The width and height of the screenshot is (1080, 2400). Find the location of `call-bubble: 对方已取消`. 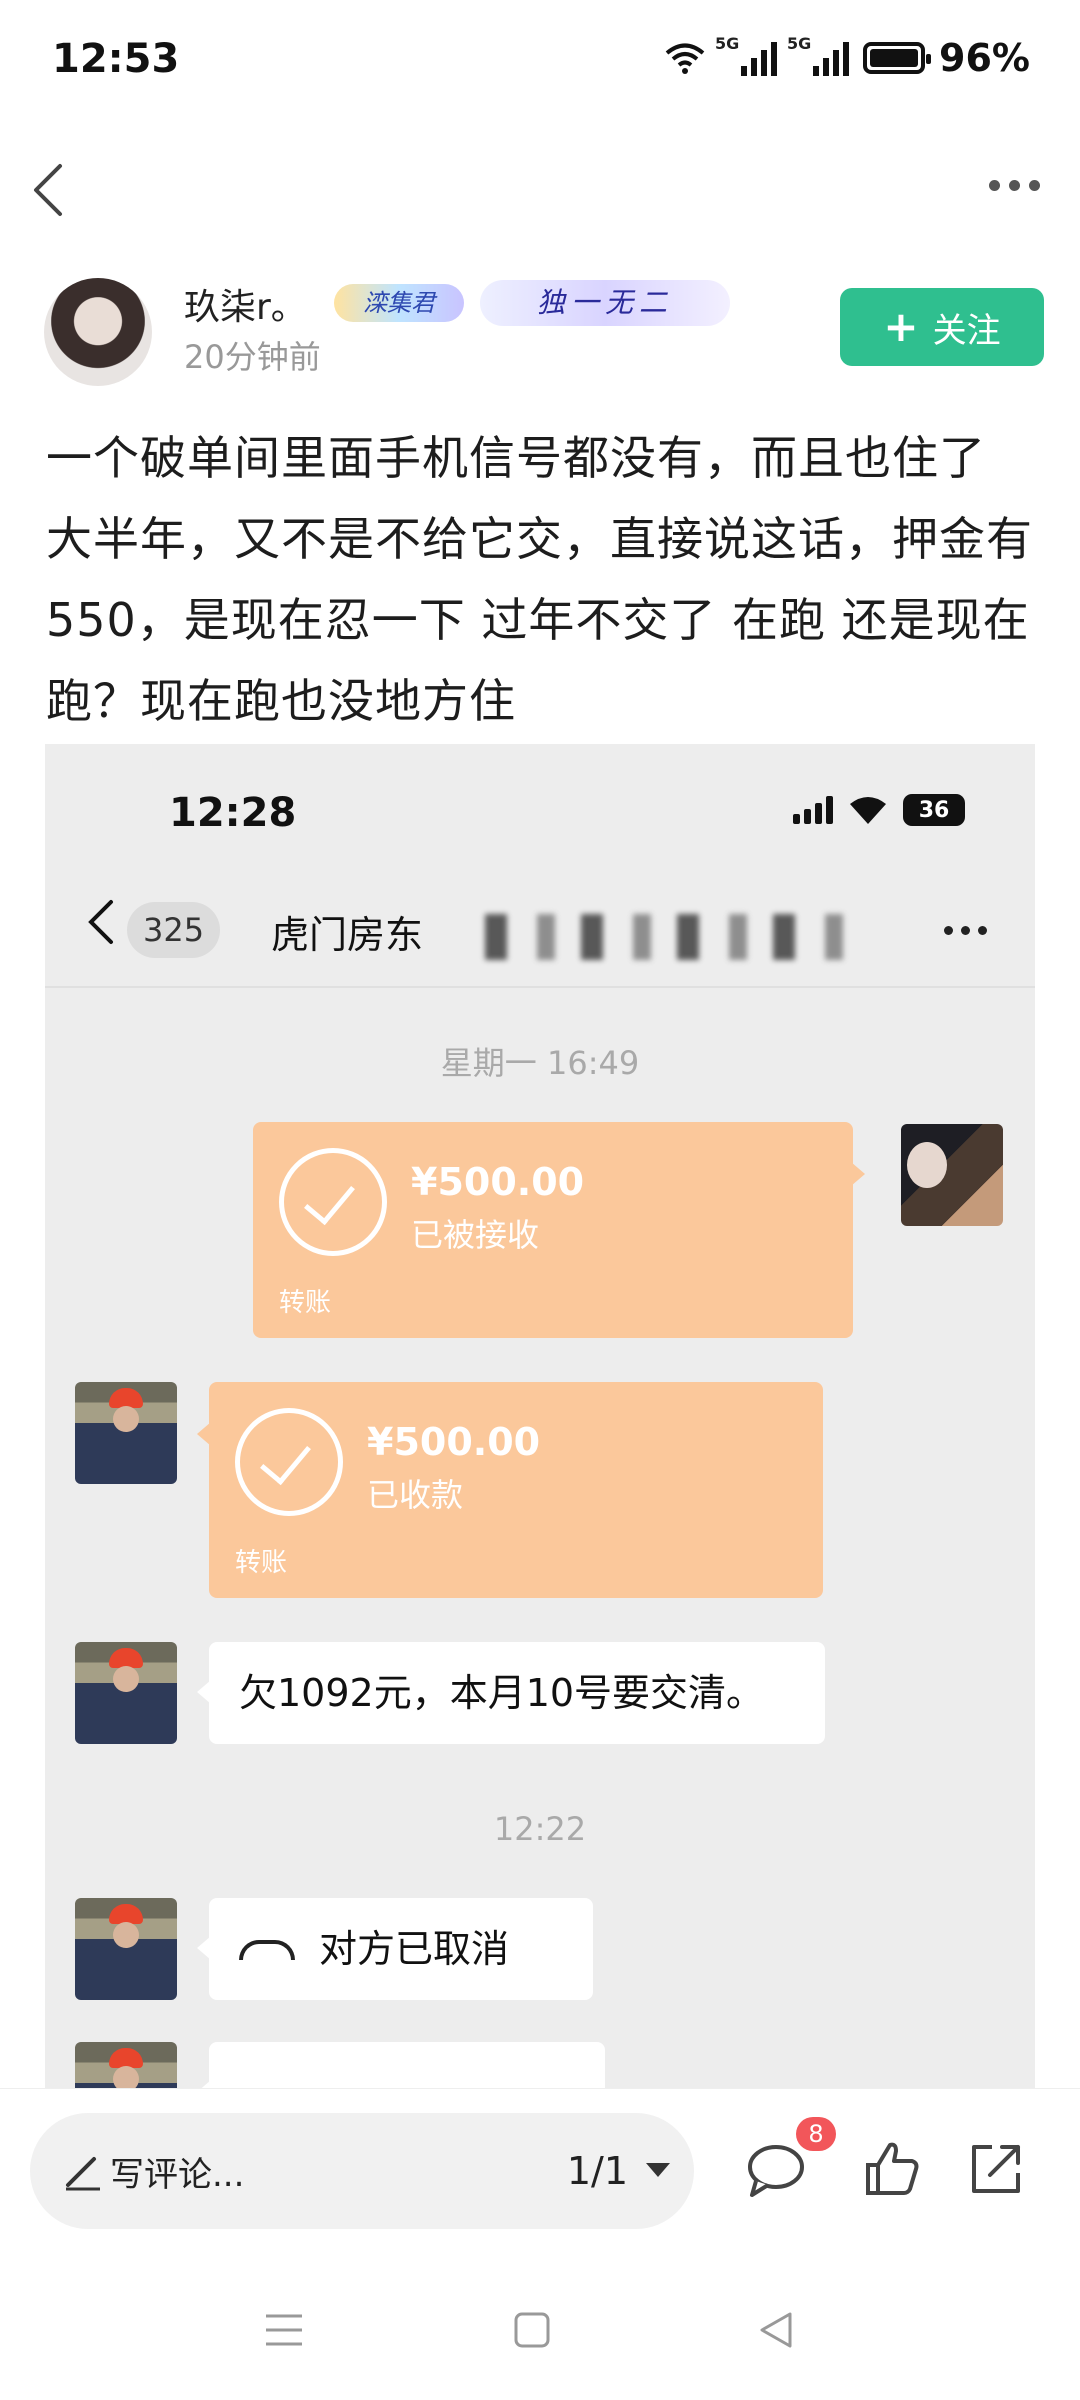

call-bubble: 对方已取消 is located at coordinates (395, 1949).